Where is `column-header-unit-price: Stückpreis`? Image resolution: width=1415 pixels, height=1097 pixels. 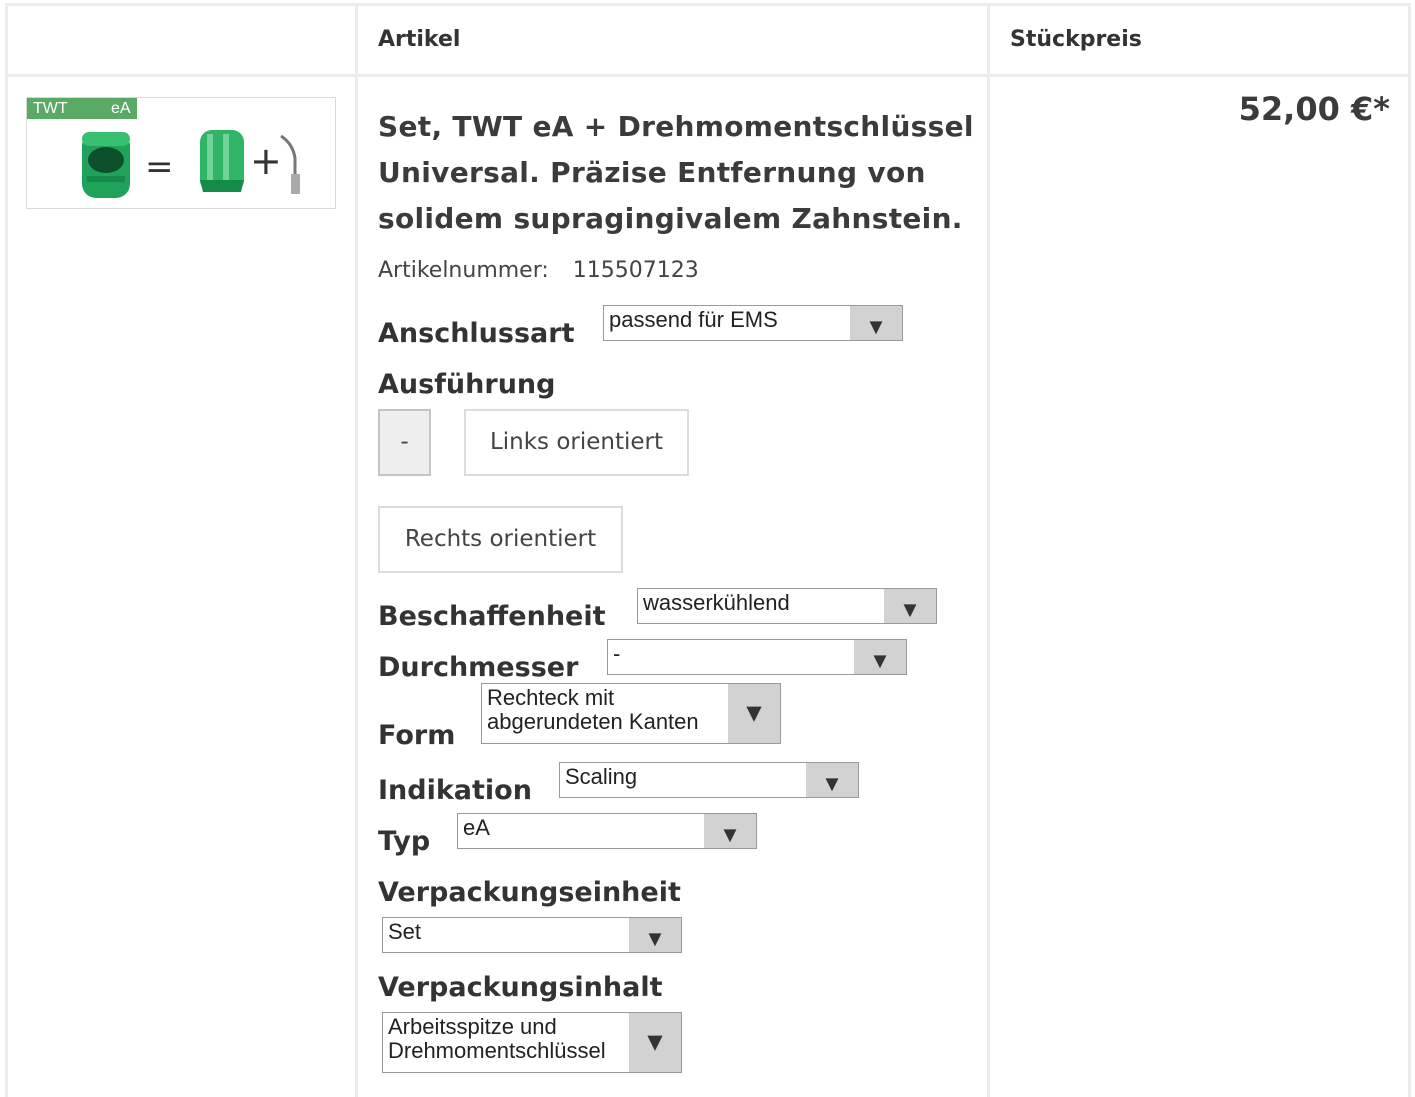 column-header-unit-price: Stückpreis is located at coordinates (1076, 39).